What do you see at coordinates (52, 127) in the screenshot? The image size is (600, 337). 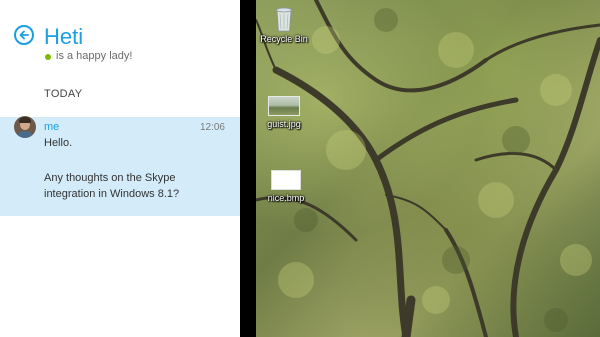 I see `message-sender: me` at bounding box center [52, 127].